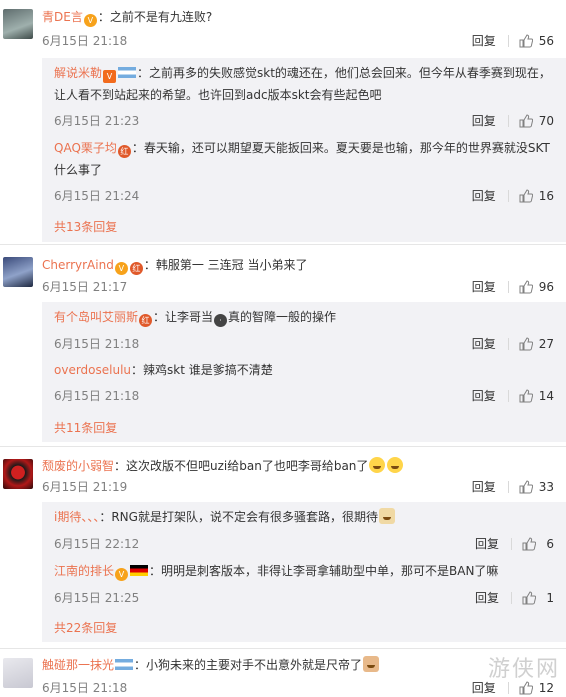  Describe the element at coordinates (546, 396) in the screenshot. I see `like-count: 14` at that location.